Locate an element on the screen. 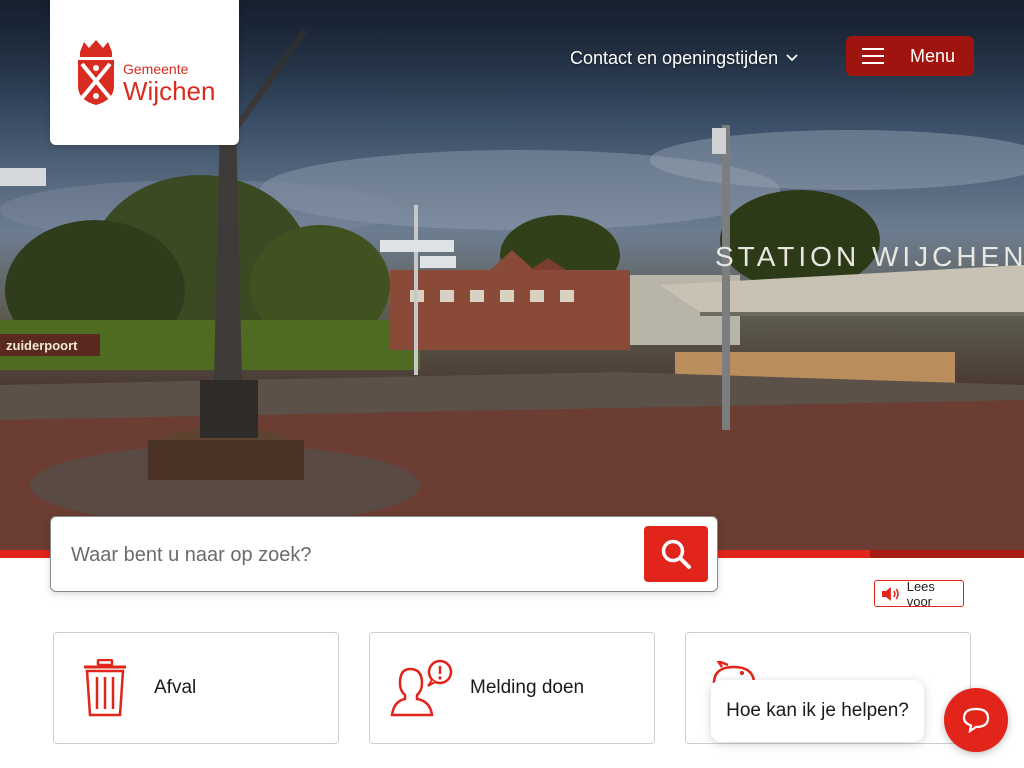  tile-label: Melding doen is located at coordinates (527, 687).